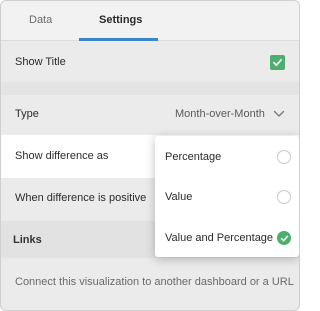 This screenshot has height=311, width=320. What do you see at coordinates (279, 114) in the screenshot?
I see `chevron-down-icon` at bounding box center [279, 114].